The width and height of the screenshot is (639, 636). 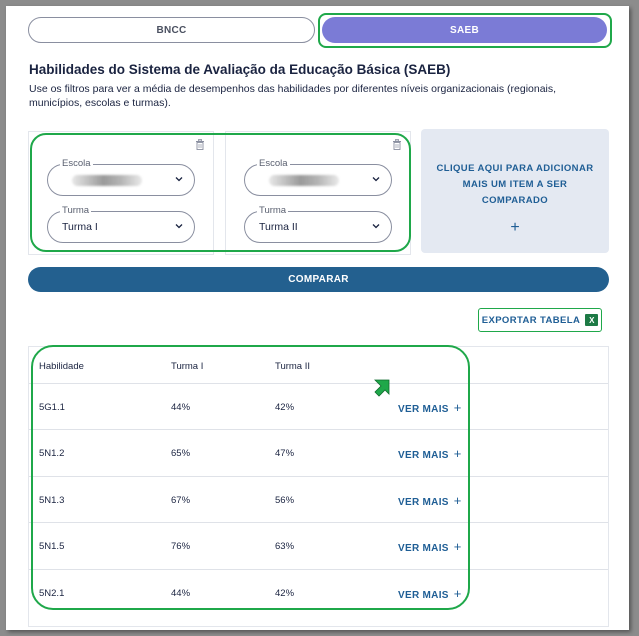 I want to click on compare-button: COMPARAR, so click(x=318, y=279).